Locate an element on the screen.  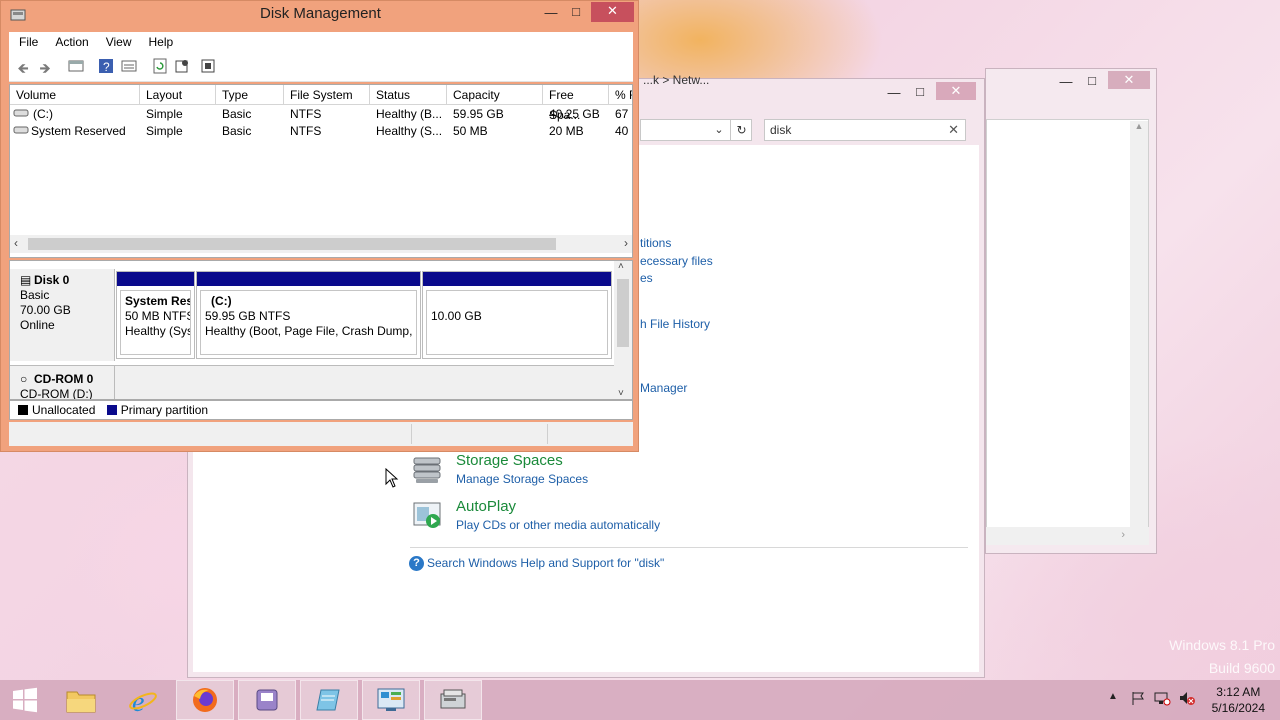
network-icon is located at coordinates (1162, 699).